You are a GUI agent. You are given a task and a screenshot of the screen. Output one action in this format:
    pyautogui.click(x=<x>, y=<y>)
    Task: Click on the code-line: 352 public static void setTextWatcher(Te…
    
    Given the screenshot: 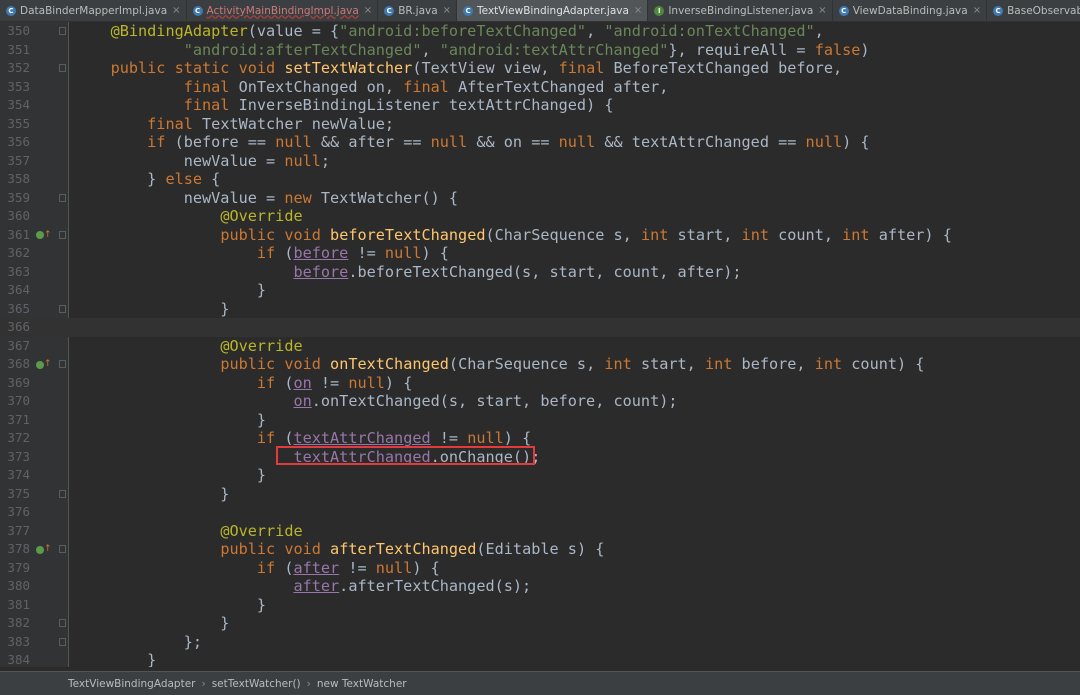 What is the action you would take?
    pyautogui.click(x=540, y=68)
    